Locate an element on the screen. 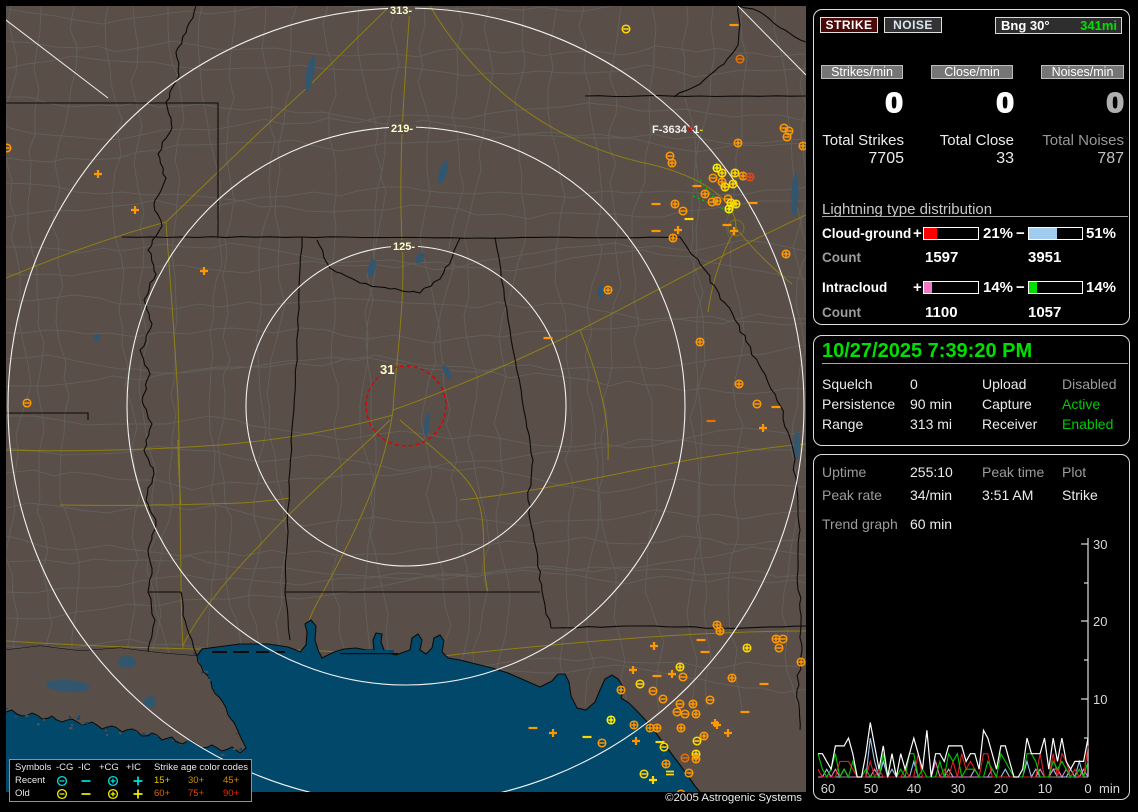 This screenshot has width=1138, height=812. svg-text: 50 is located at coordinates (871, 788).